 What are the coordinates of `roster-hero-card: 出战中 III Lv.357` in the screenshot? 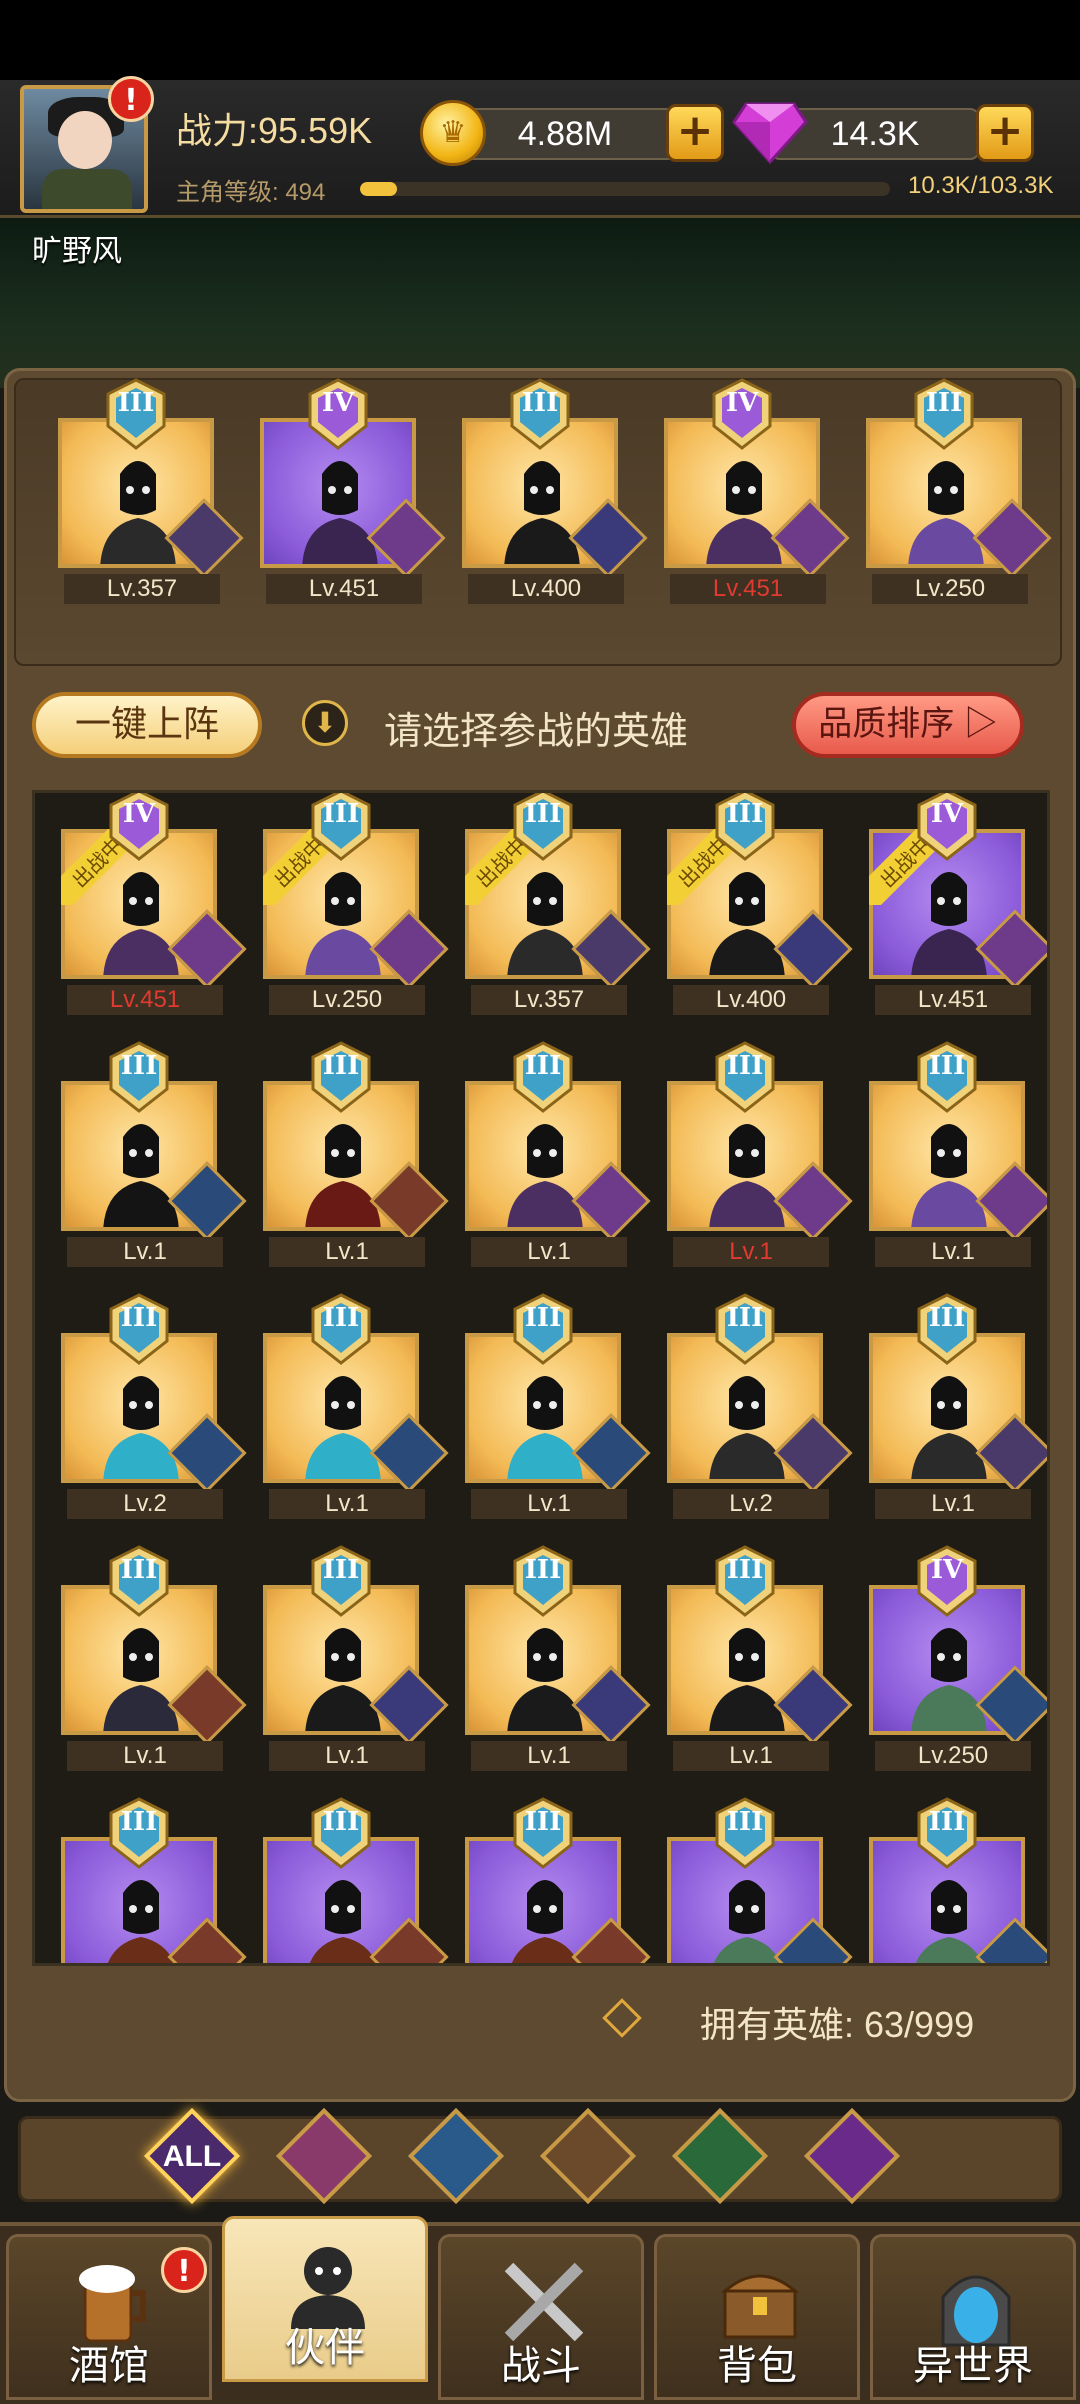 It's located at (558, 904).